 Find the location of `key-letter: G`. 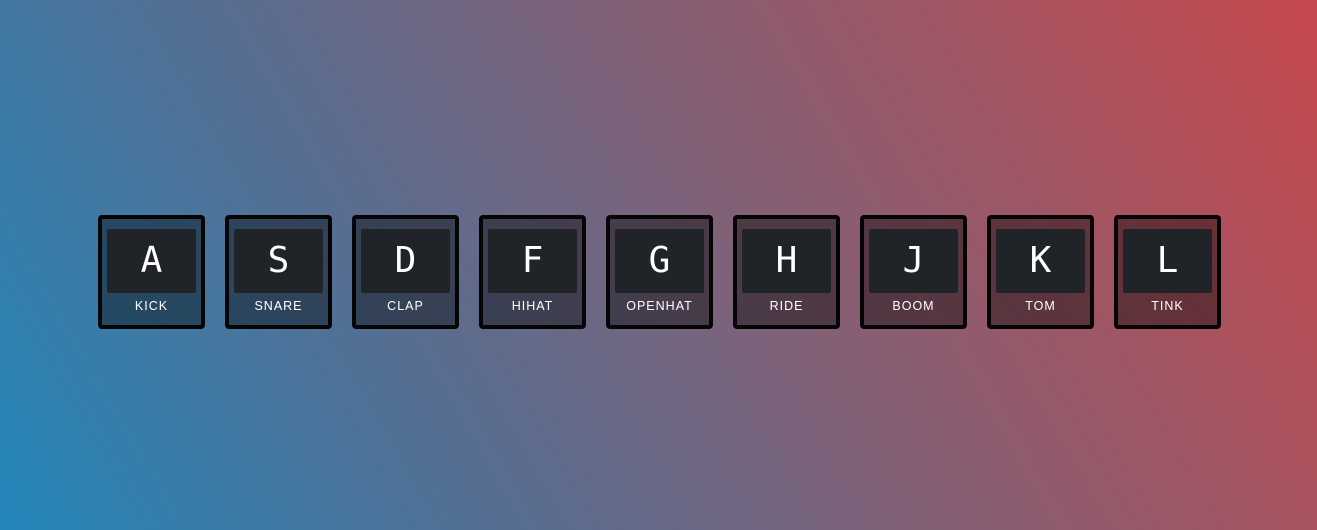

key-letter: G is located at coordinates (659, 261).